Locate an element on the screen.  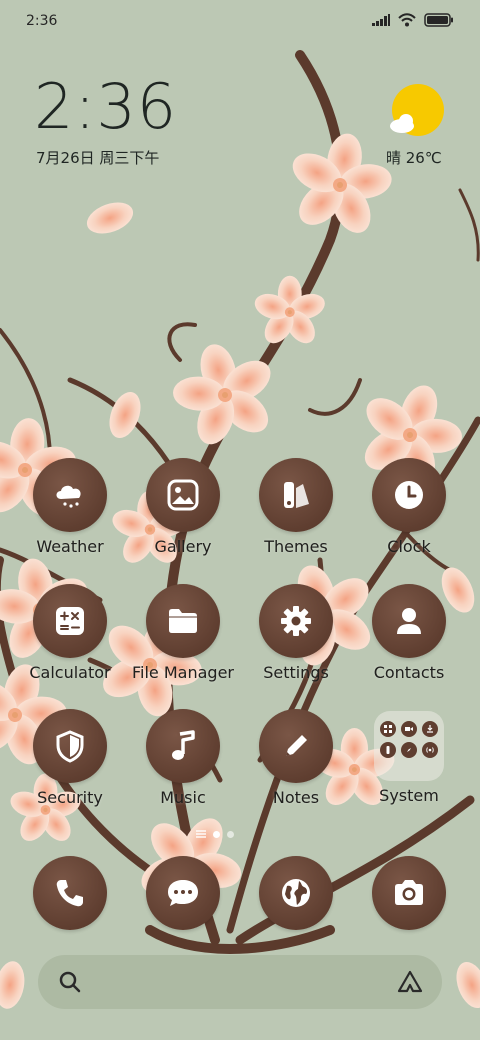
screen-recorder-icon is located at coordinates (409, 729).